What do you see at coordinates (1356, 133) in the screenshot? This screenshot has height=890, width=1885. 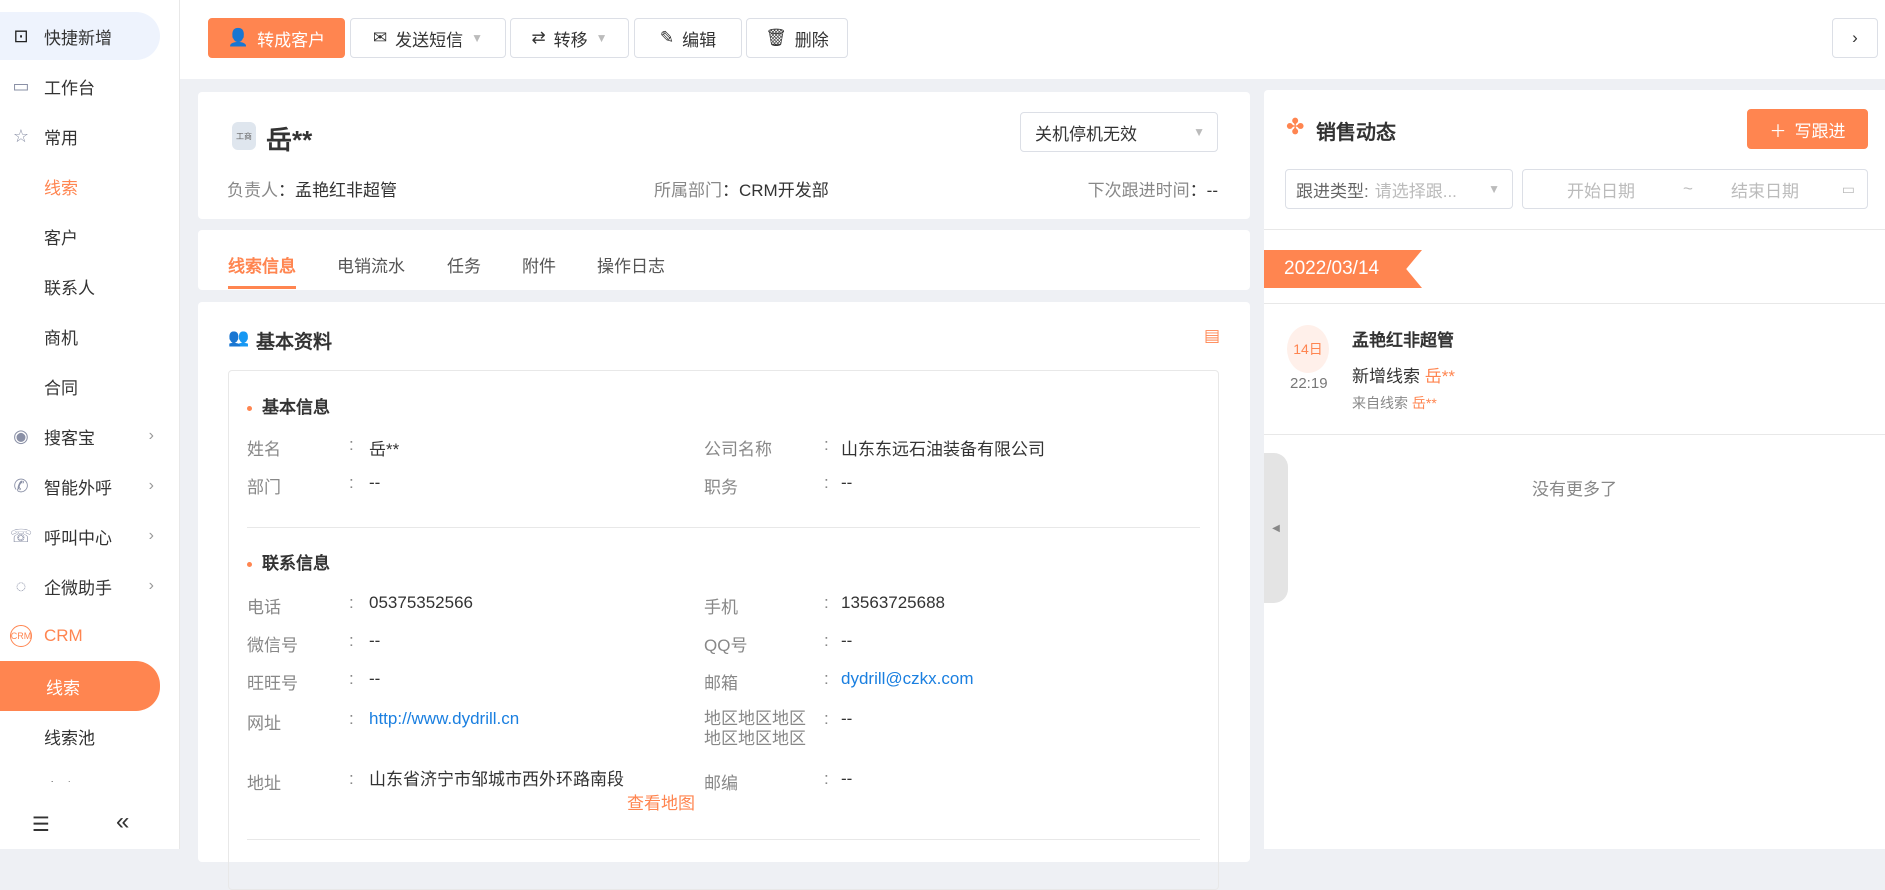 I see `sales-title: 销售动态` at bounding box center [1356, 133].